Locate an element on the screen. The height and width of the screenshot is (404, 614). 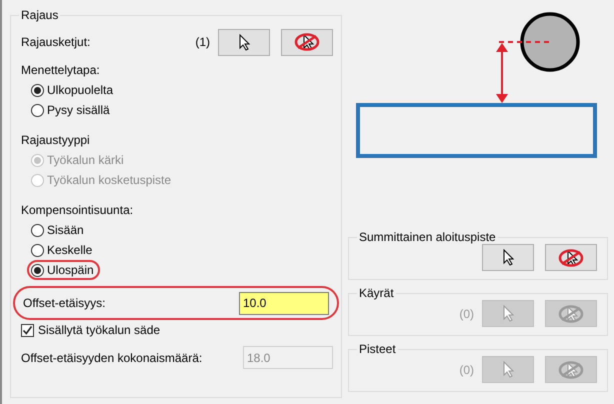
section-label: Rajaustyyppi is located at coordinates (55, 140).